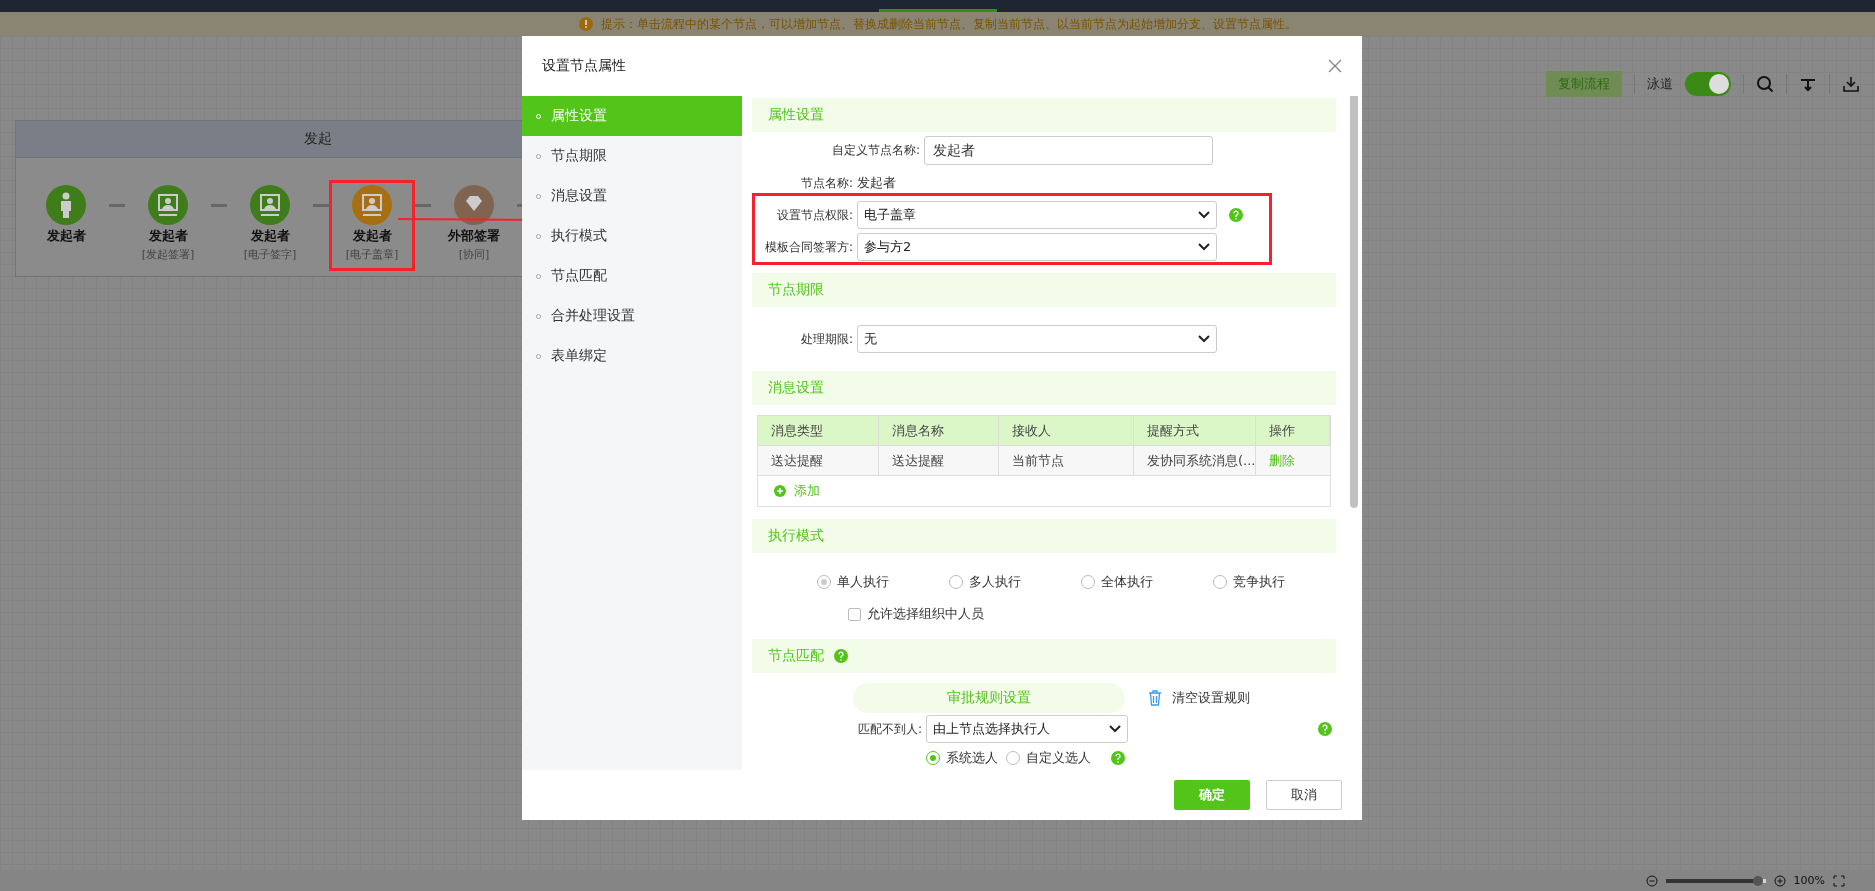 The image size is (1875, 891). What do you see at coordinates (66, 205) in the screenshot?
I see `person-icon` at bounding box center [66, 205].